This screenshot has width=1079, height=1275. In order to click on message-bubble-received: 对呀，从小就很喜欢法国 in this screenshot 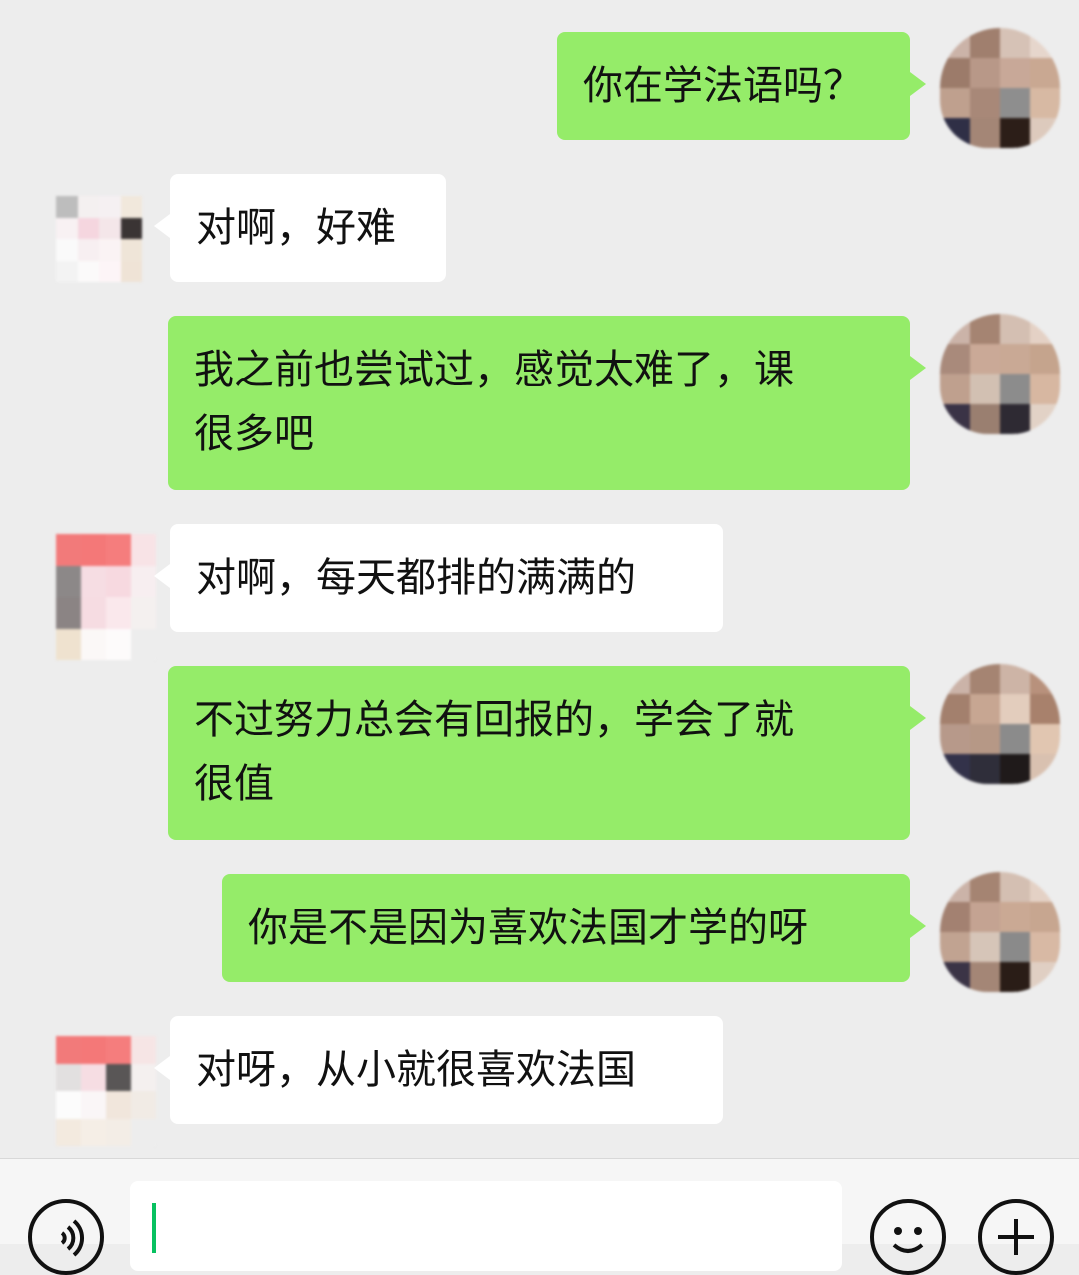, I will do `click(438, 1070)`.